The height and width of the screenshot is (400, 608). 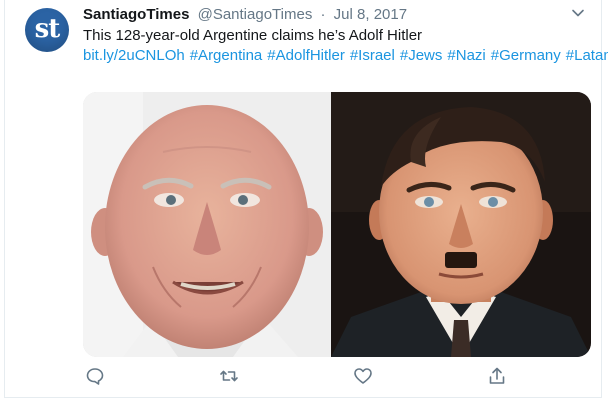 What do you see at coordinates (466, 55) in the screenshot?
I see `hashtag: #Nazi` at bounding box center [466, 55].